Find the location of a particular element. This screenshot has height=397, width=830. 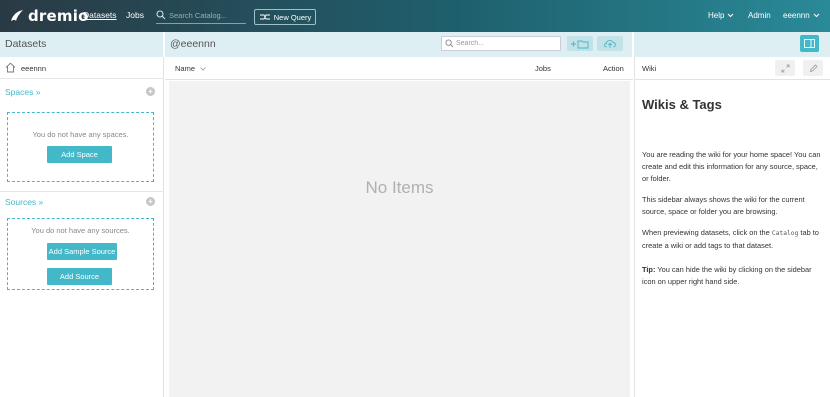

edit-wiki-button is located at coordinates (813, 68).